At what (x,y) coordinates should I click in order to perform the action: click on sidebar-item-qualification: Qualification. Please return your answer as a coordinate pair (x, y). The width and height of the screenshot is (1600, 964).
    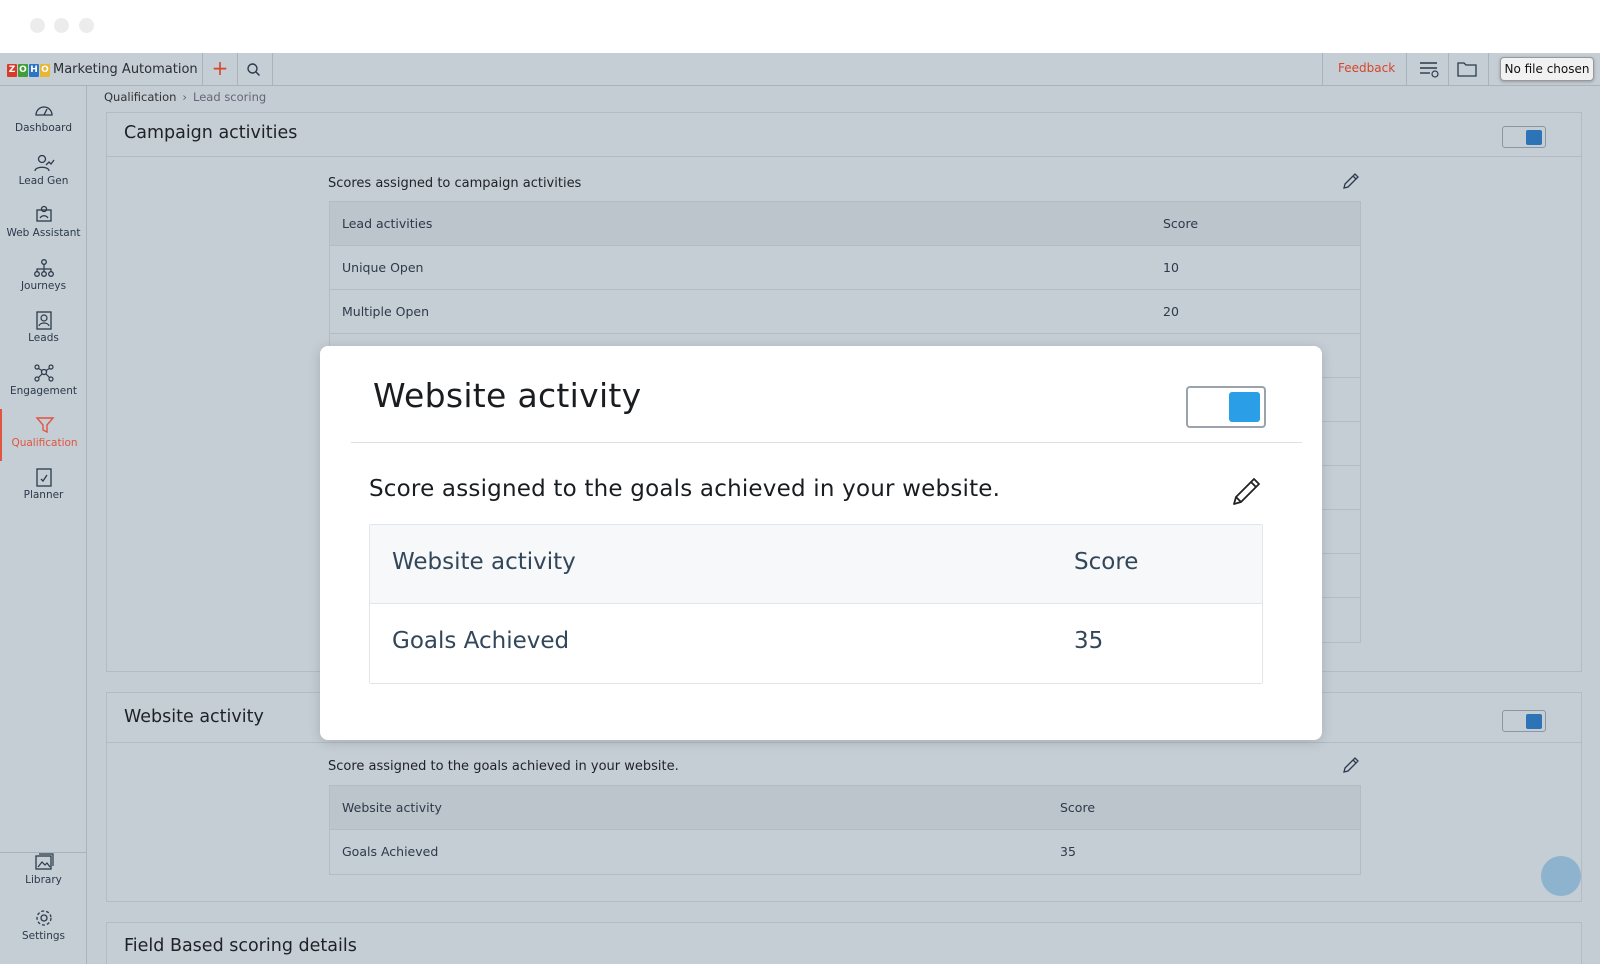
    Looking at the image, I should click on (43, 435).